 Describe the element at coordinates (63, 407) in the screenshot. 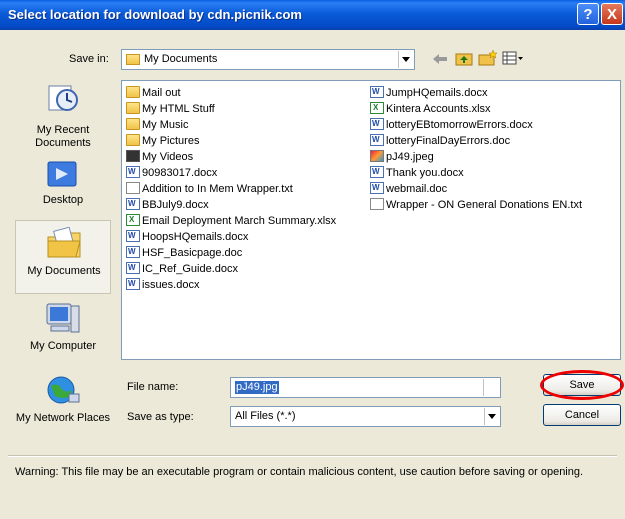

I see `place-my-network-places: My Network Places` at that location.